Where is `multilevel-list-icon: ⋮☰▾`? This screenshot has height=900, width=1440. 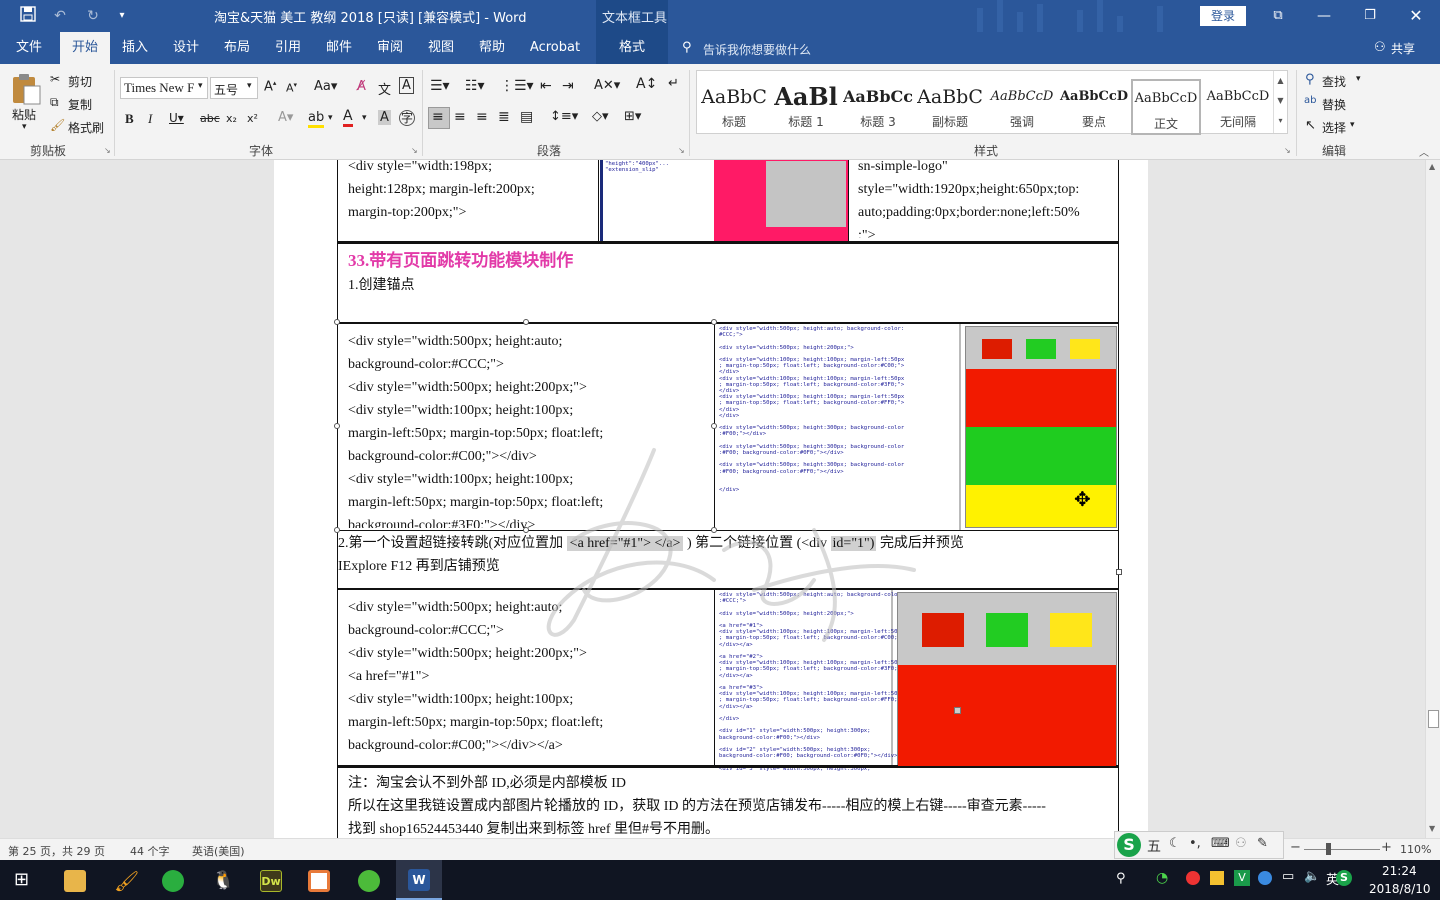 multilevel-list-icon: ⋮☰▾ is located at coordinates (517, 86).